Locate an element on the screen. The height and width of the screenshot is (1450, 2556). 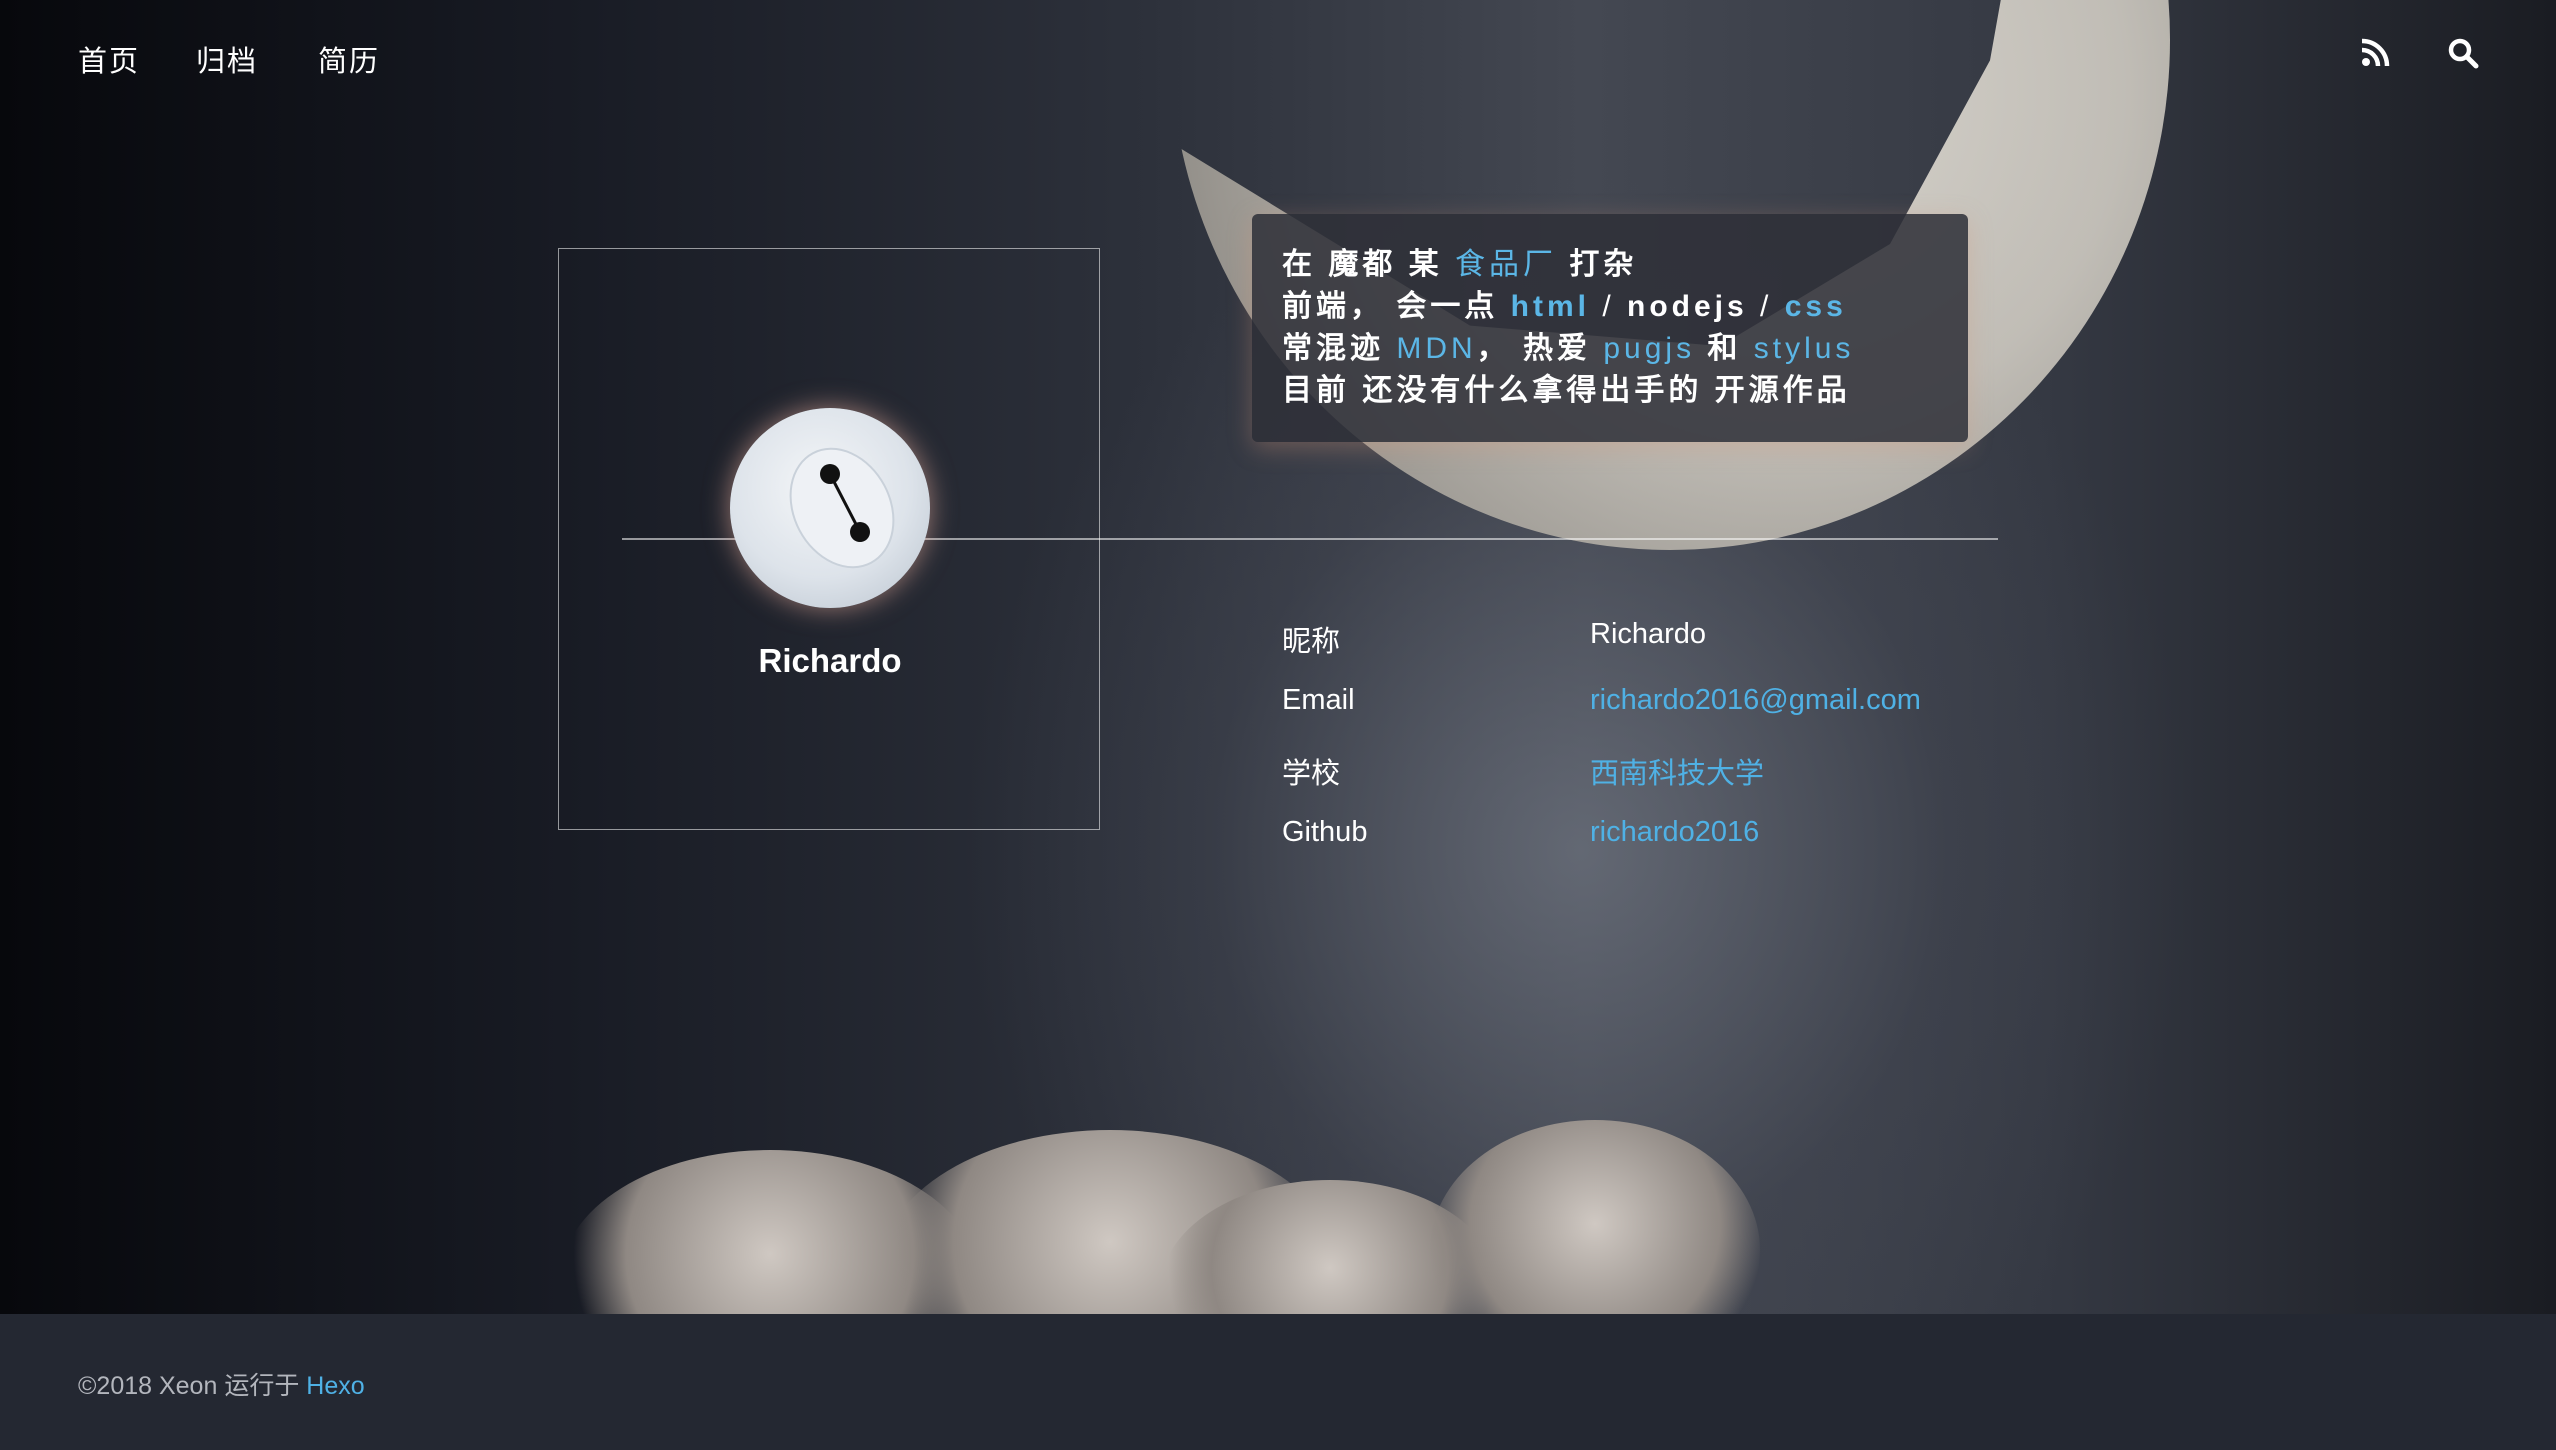
bio-link-mdn: MDN is located at coordinates (1436, 348).